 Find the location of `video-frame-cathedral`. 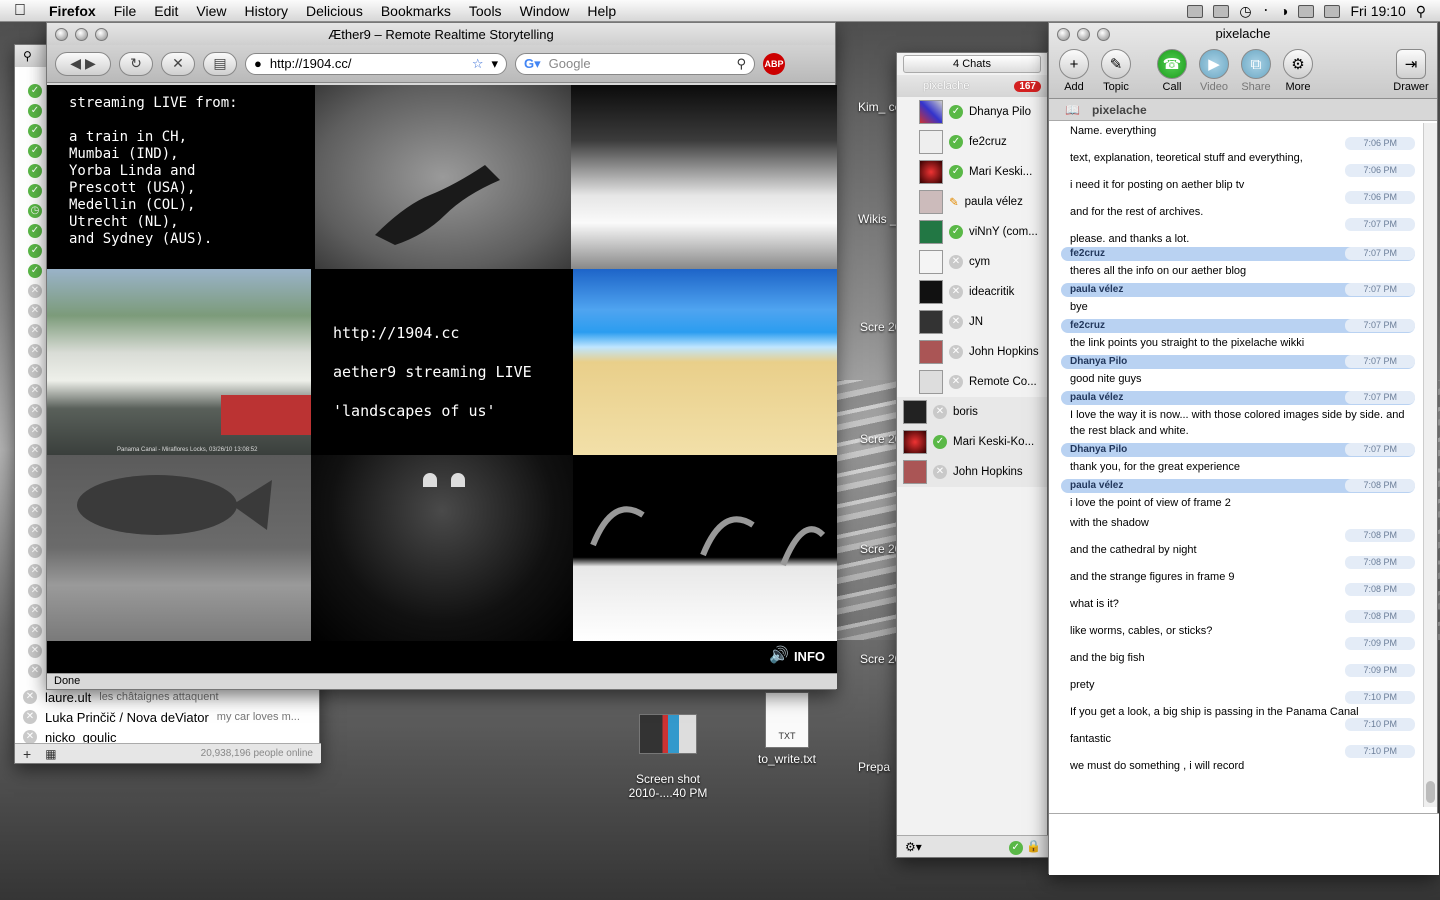

video-frame-cathedral is located at coordinates (442, 548).